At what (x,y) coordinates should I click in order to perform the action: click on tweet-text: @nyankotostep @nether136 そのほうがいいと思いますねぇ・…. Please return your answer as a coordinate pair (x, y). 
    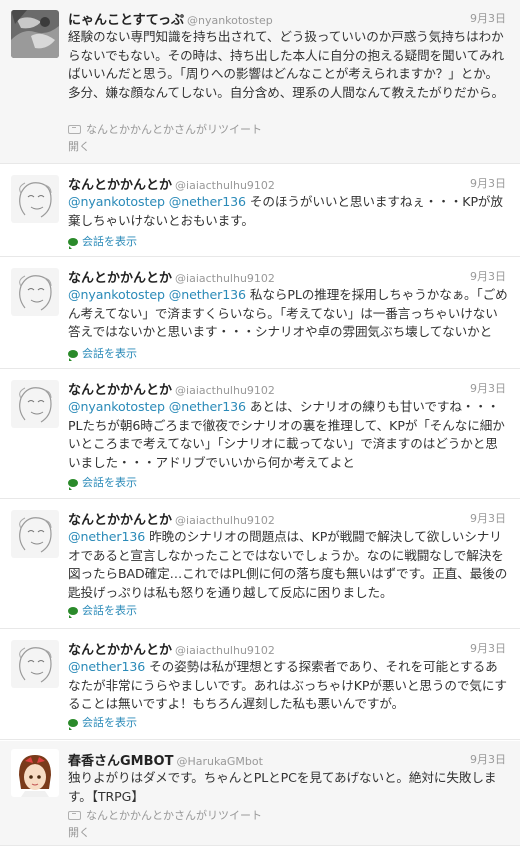
    Looking at the image, I should click on (288, 211).